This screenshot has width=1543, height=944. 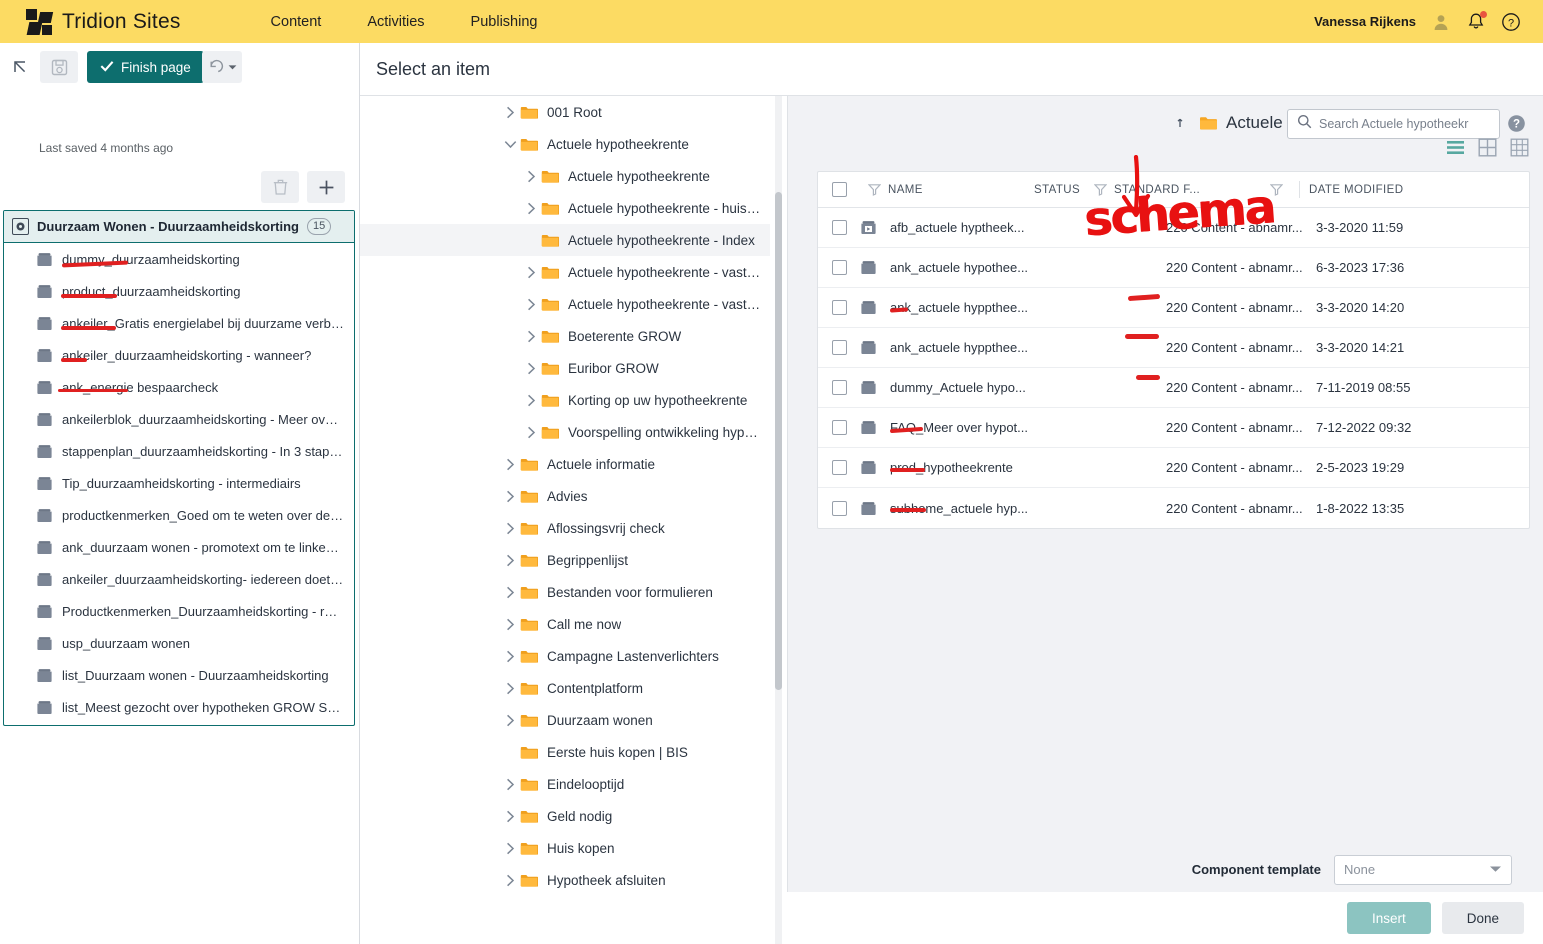 What do you see at coordinates (565, 592) in the screenshot?
I see `tree-item: Bestanden voor formulieren` at bounding box center [565, 592].